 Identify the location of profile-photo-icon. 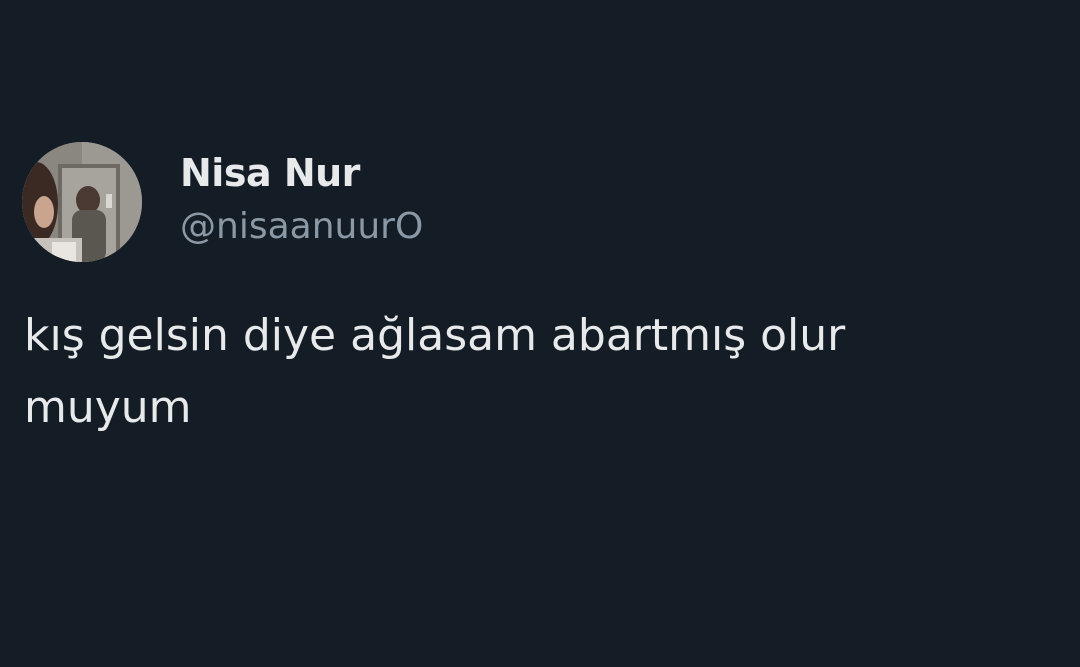
(82, 202).